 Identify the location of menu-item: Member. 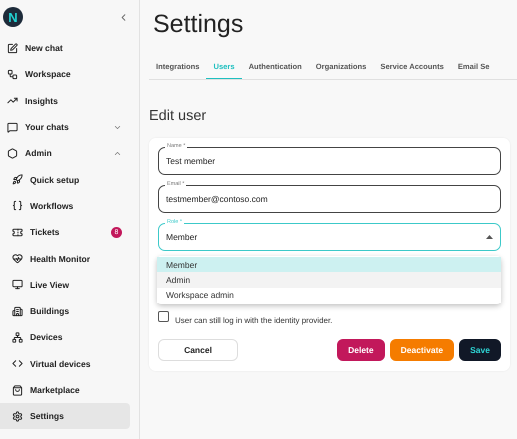
(329, 264).